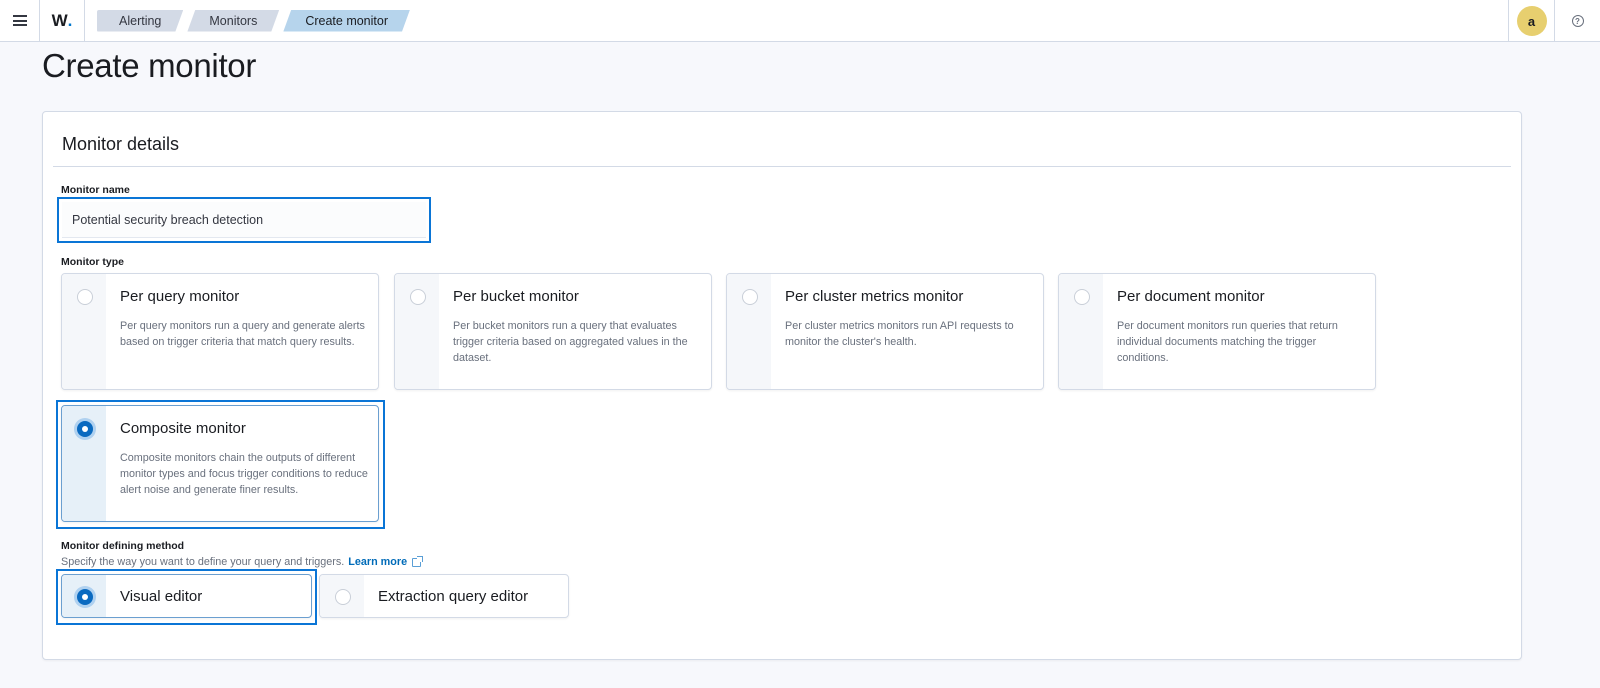  What do you see at coordinates (92, 262) in the screenshot?
I see `monitor-type-label: Monitor type` at bounding box center [92, 262].